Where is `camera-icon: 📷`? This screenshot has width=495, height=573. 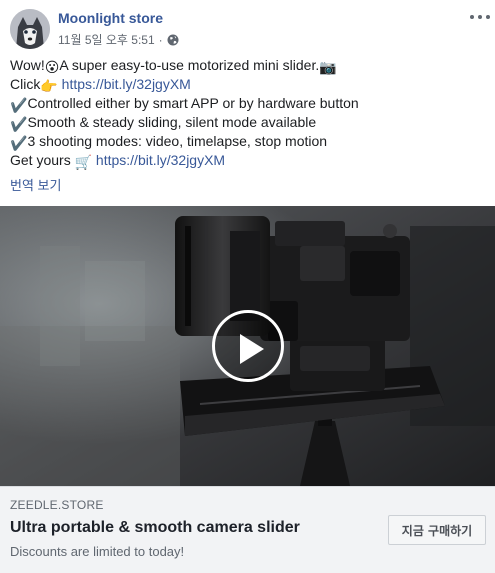
camera-icon: 📷 is located at coordinates (328, 67).